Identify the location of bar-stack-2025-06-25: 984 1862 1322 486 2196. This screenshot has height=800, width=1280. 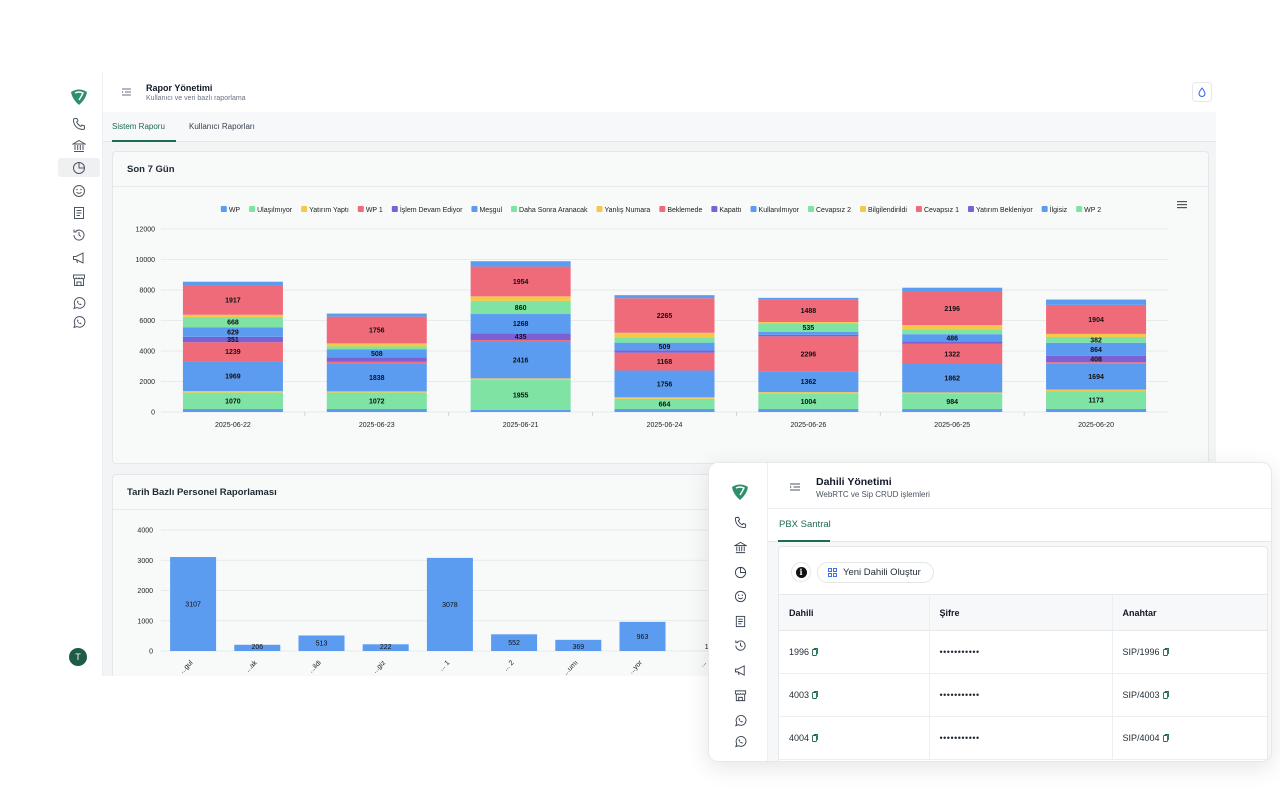
(952, 349).